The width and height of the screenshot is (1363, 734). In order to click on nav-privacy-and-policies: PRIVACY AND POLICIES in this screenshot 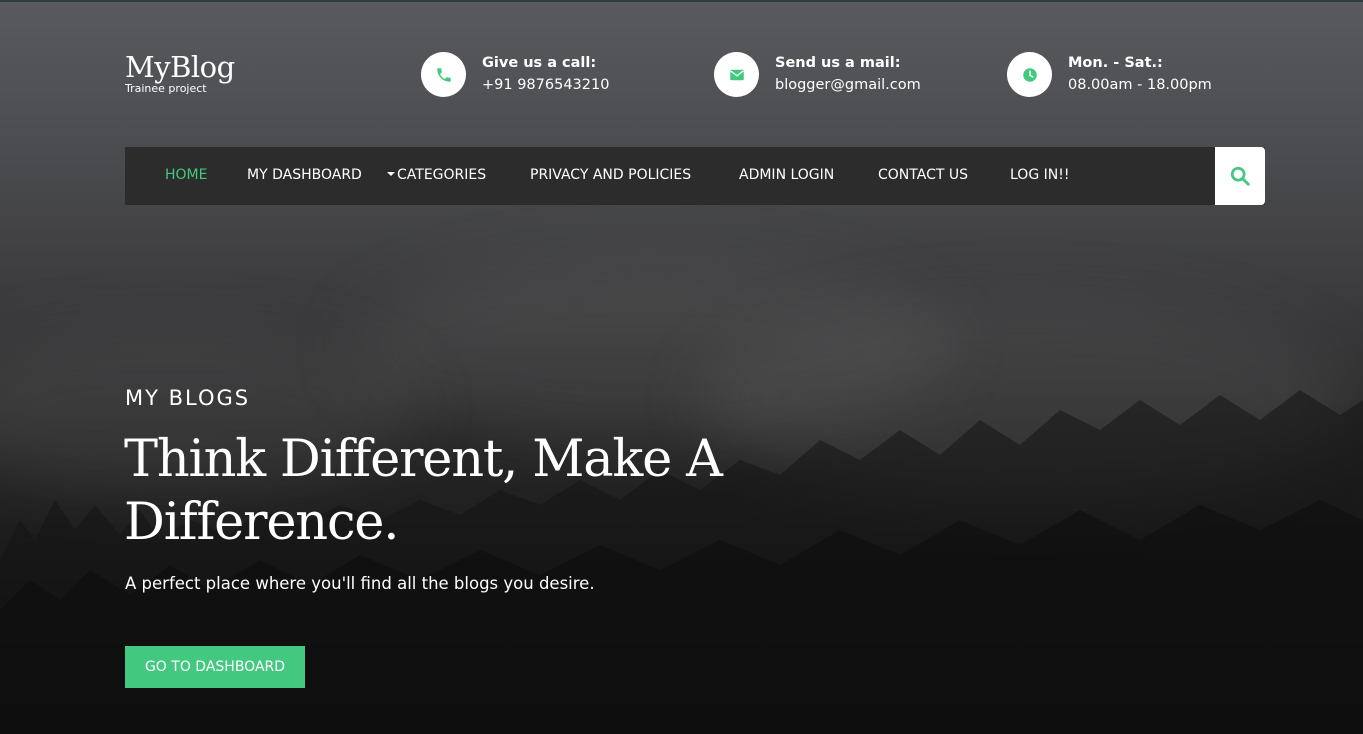, I will do `click(610, 175)`.